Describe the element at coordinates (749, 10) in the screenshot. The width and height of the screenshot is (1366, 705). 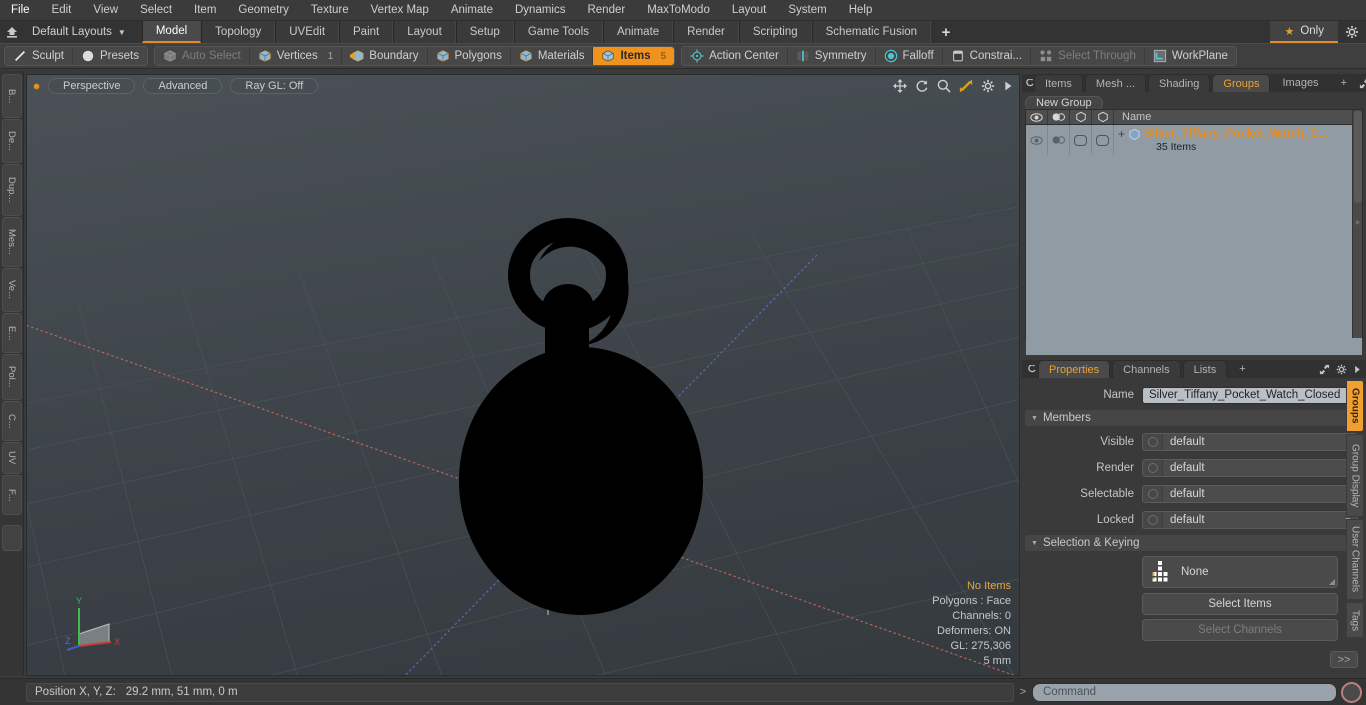
I see `menu-item-layout: Layout` at that location.